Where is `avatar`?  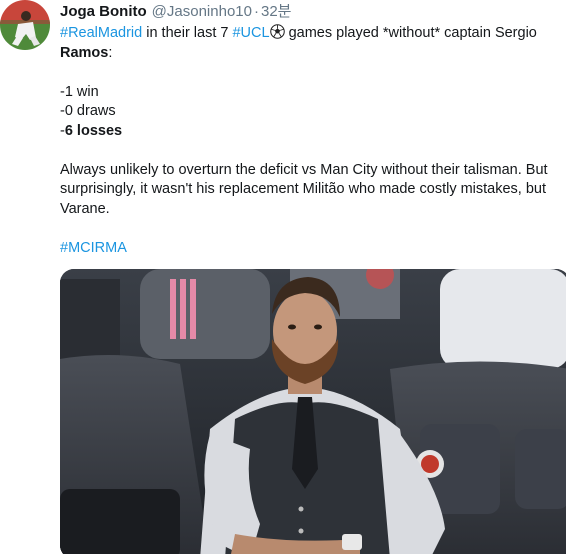 avatar is located at coordinates (25, 25).